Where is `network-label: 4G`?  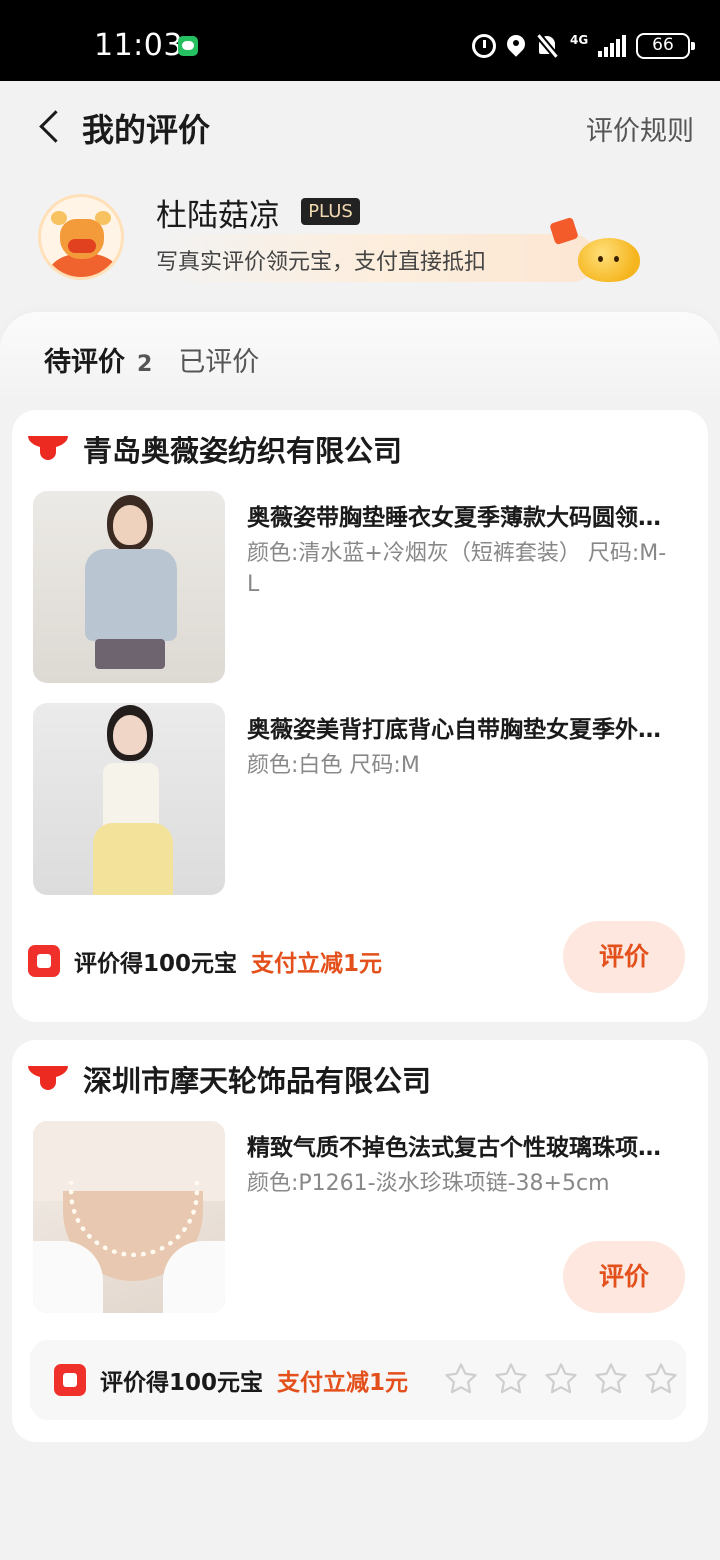 network-label: 4G is located at coordinates (579, 40).